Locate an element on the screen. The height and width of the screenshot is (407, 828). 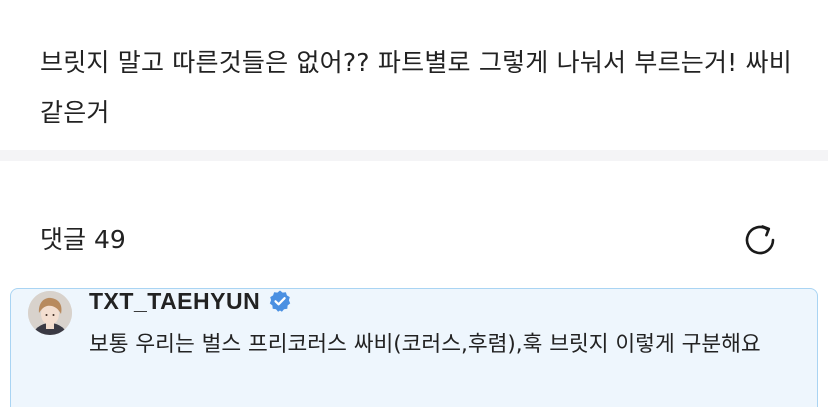
comments-count: 49 is located at coordinates (110, 239).